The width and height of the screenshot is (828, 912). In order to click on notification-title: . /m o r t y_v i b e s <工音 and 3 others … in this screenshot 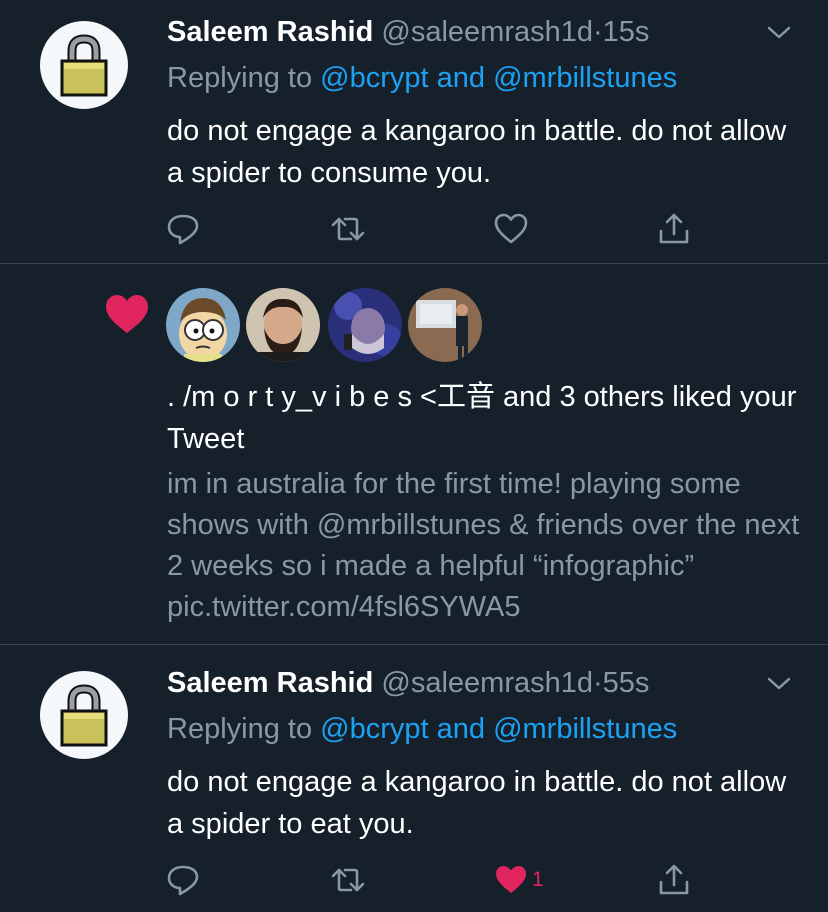, I will do `click(487, 418)`.